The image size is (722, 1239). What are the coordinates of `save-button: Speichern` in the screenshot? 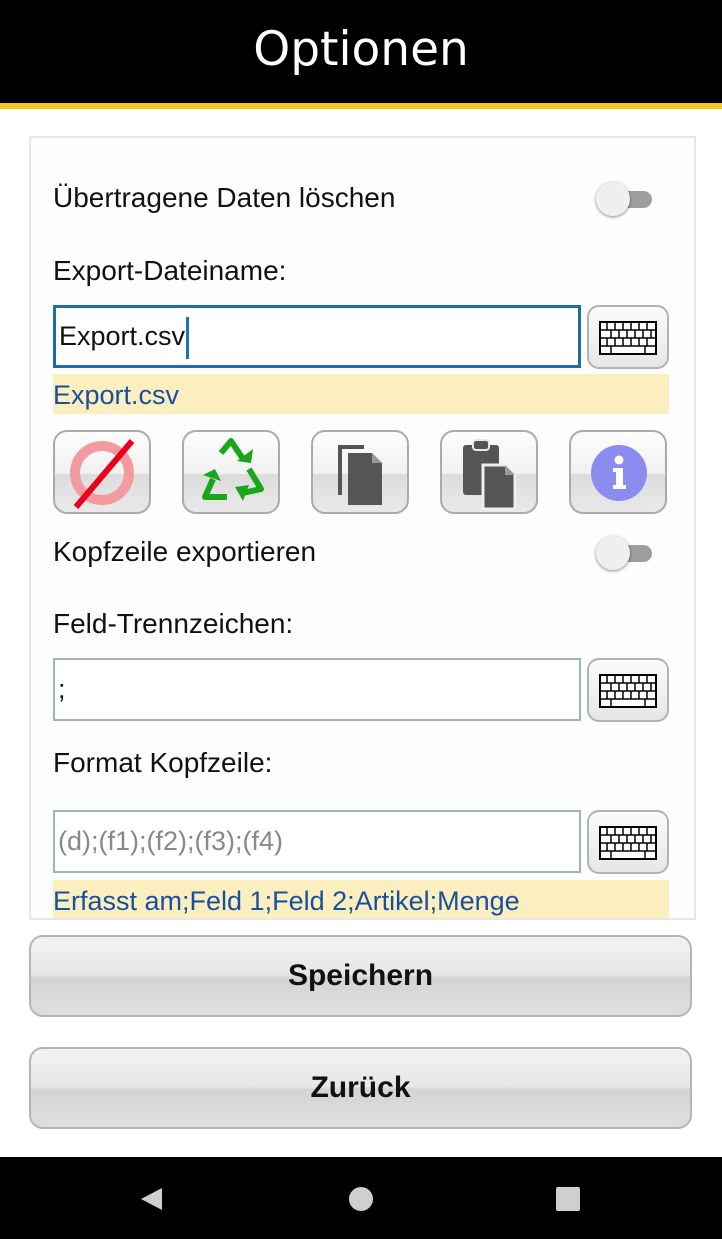 It's located at (360, 976).